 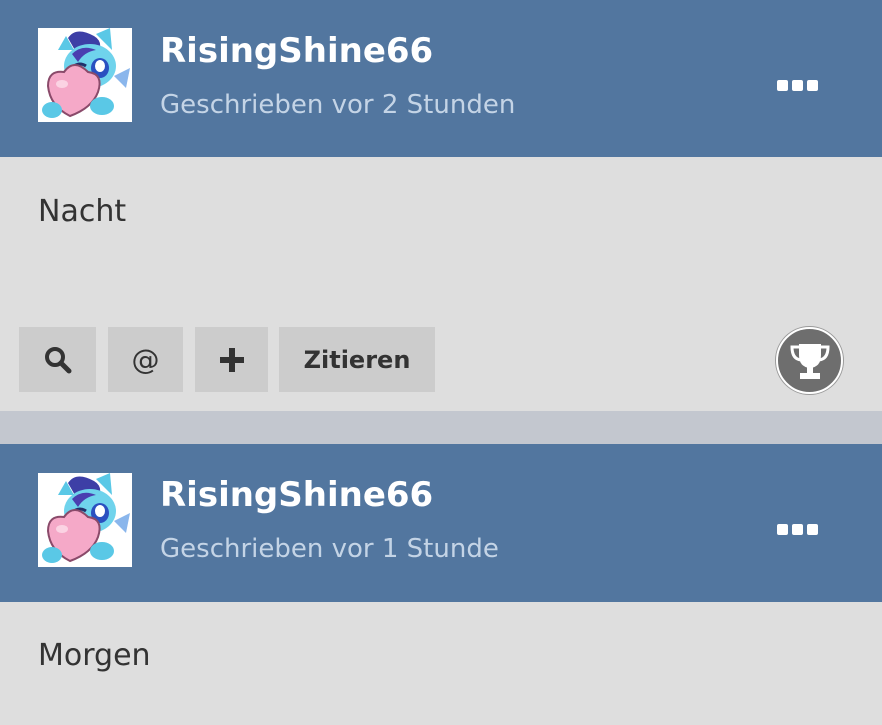 I want to click on mention-button: @, so click(x=145, y=359).